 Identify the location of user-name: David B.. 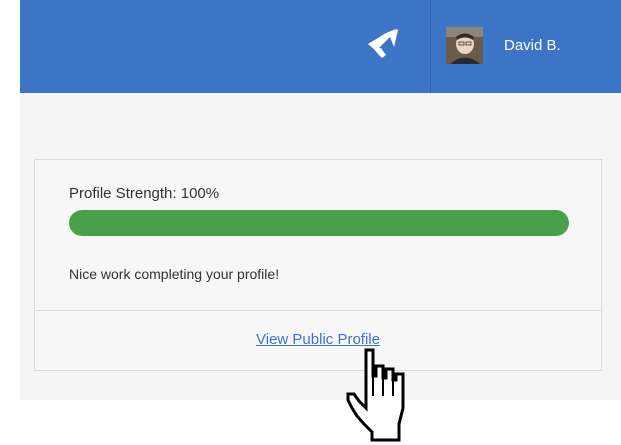
(532, 45).